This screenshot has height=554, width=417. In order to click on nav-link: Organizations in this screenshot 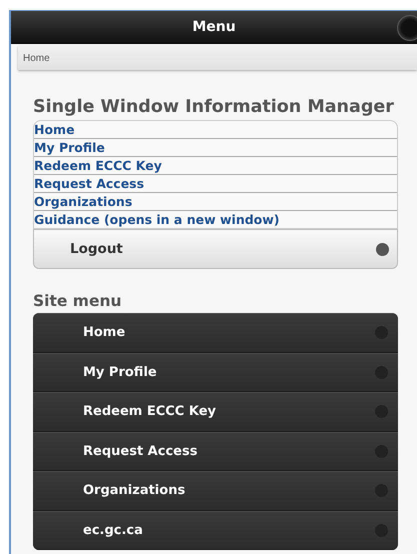, I will do `click(215, 202)`.